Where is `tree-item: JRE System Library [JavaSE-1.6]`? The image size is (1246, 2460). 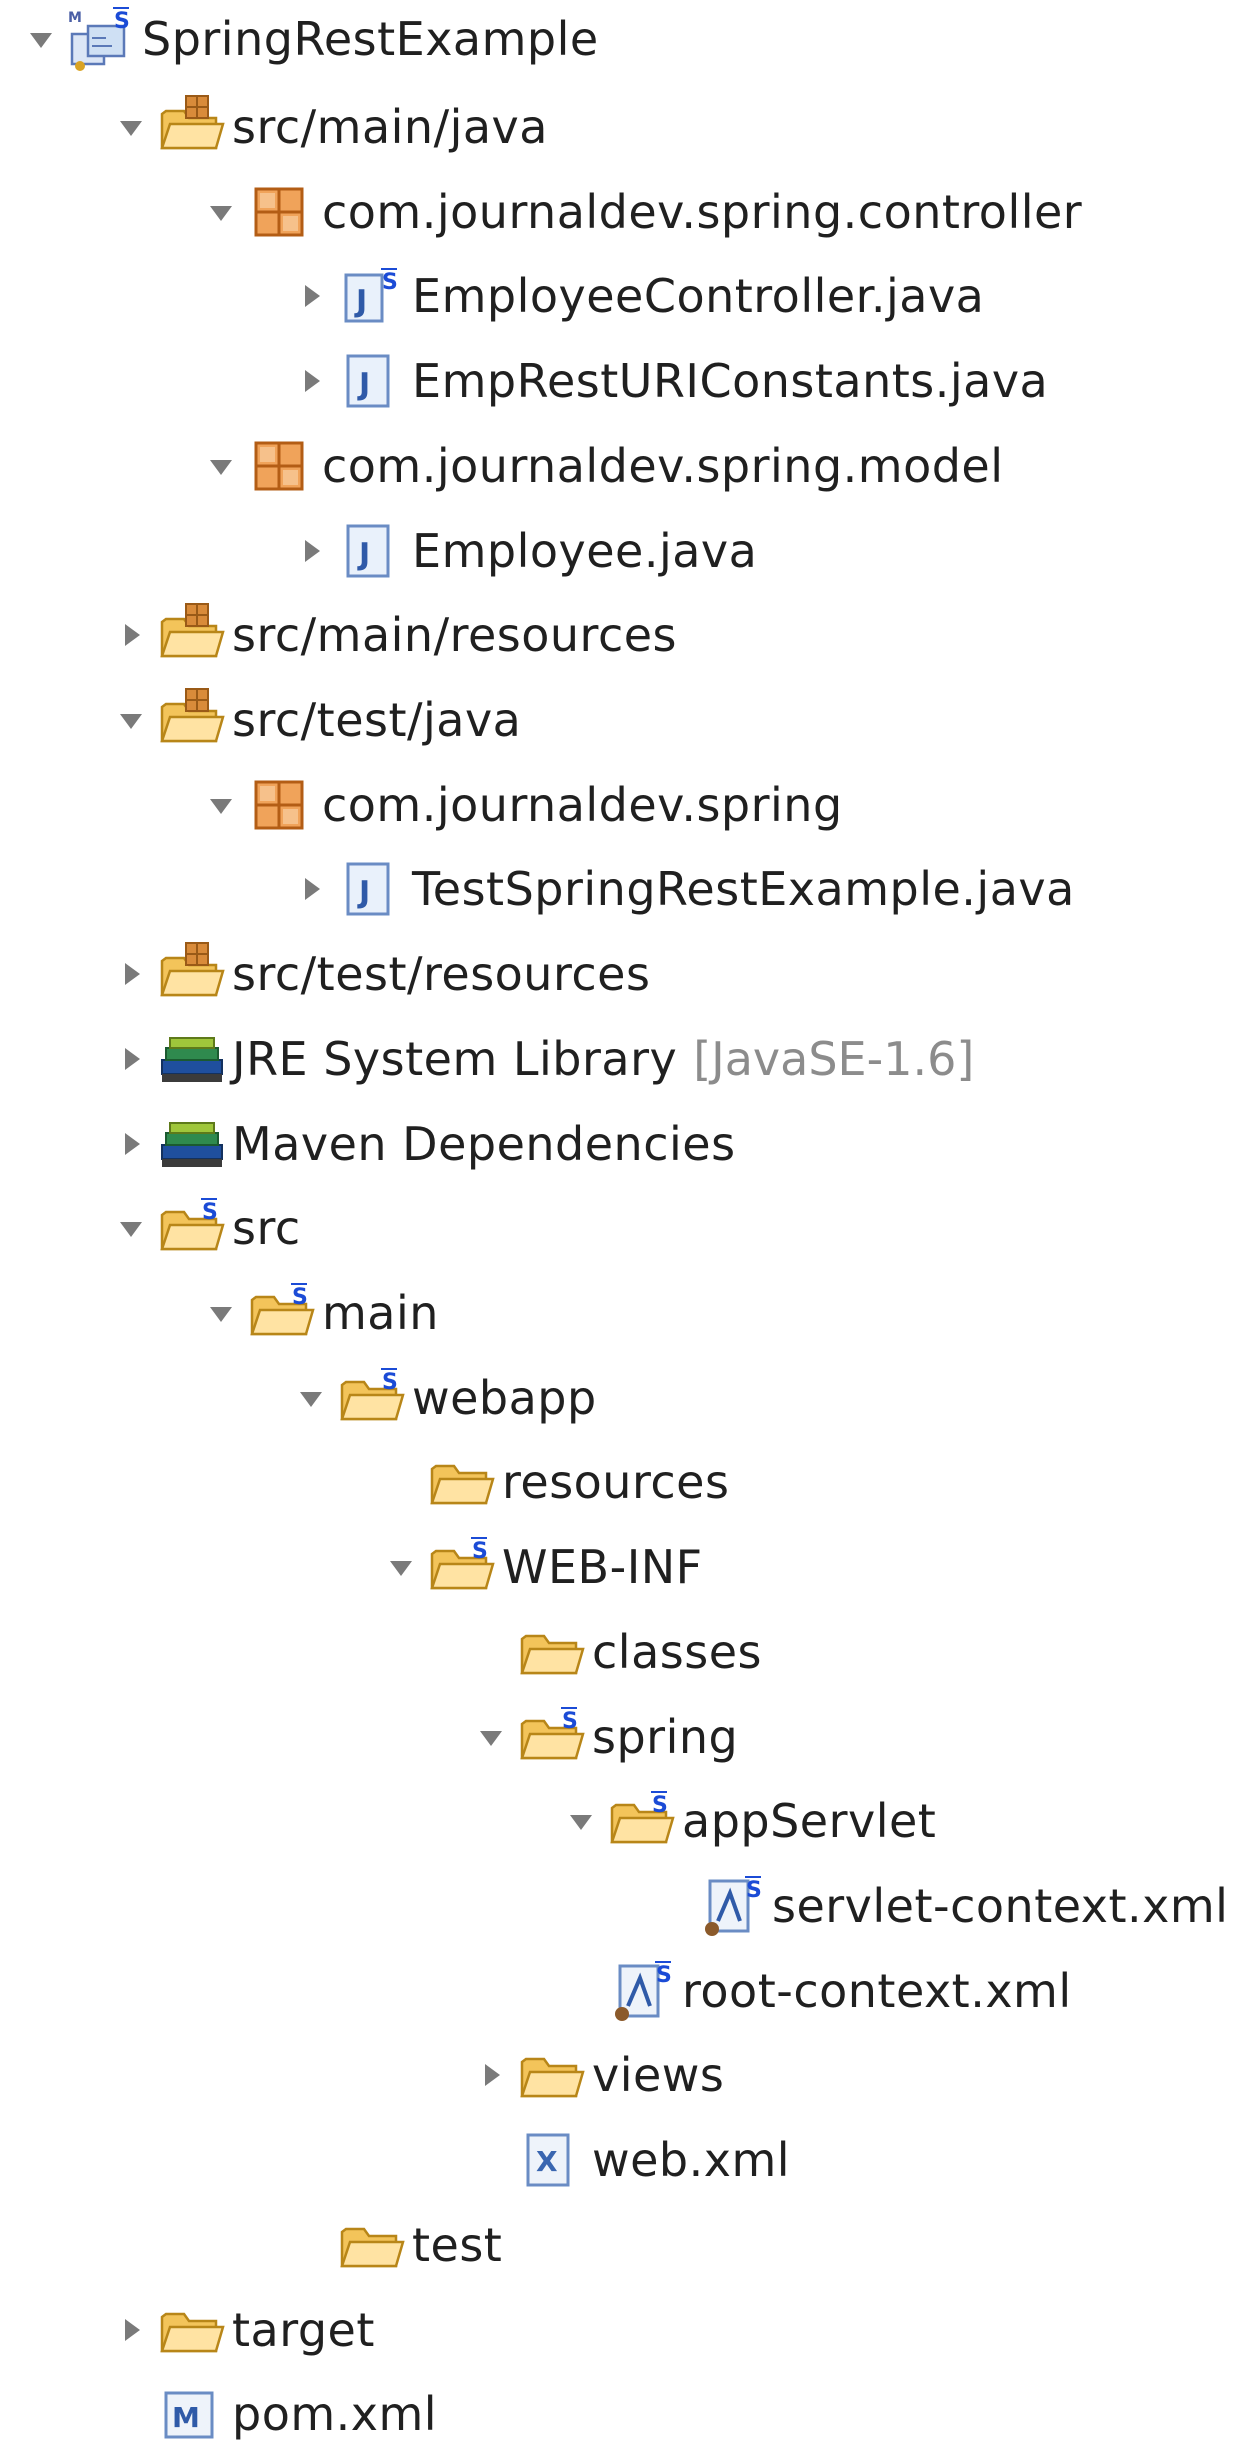 tree-item: JRE System Library [JavaSE-1.6] is located at coordinates (623, 1059).